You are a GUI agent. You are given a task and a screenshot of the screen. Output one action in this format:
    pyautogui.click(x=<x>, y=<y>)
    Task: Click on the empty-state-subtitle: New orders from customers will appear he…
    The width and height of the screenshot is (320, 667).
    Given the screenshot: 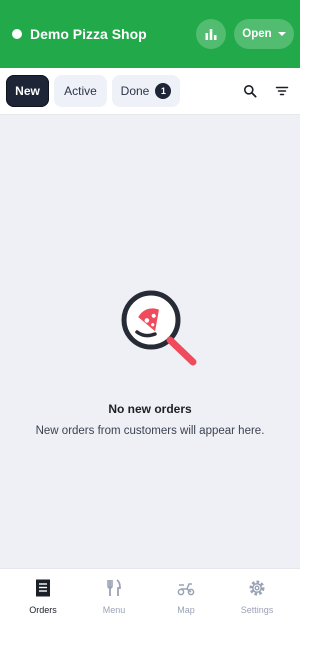 What is the action you would take?
    pyautogui.click(x=150, y=431)
    